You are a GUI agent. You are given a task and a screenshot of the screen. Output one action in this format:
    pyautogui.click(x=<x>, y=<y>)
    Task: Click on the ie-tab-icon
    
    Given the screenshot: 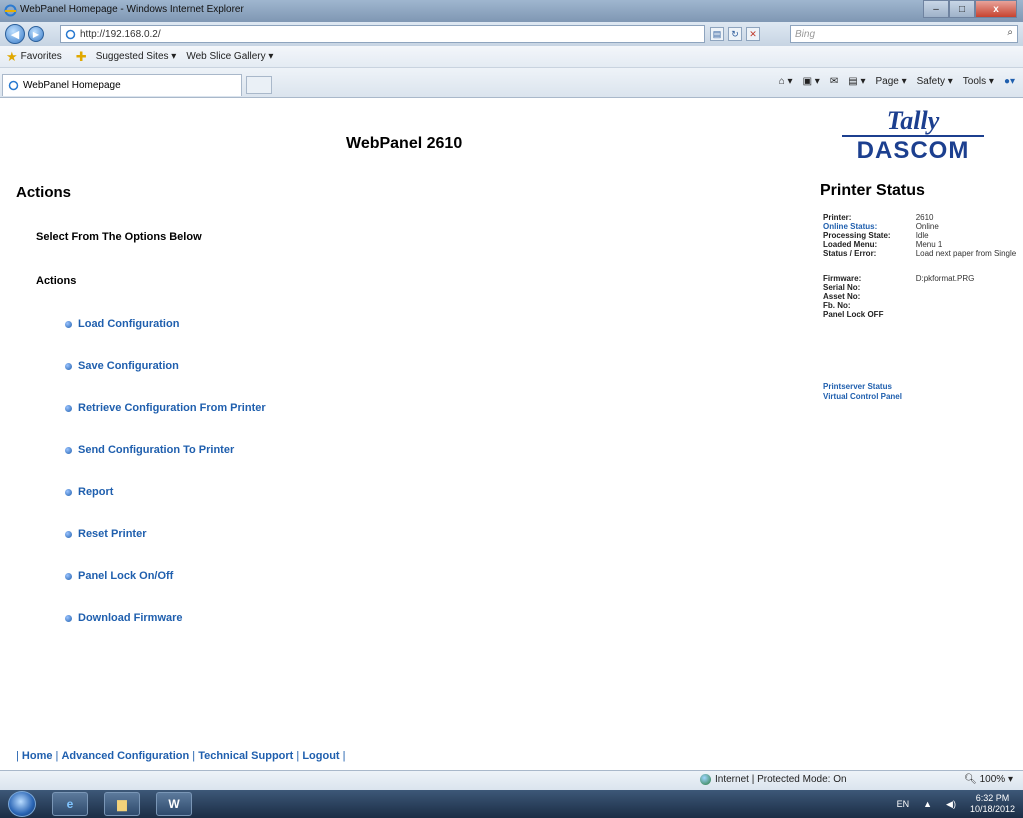 What is the action you would take?
    pyautogui.click(x=13, y=85)
    